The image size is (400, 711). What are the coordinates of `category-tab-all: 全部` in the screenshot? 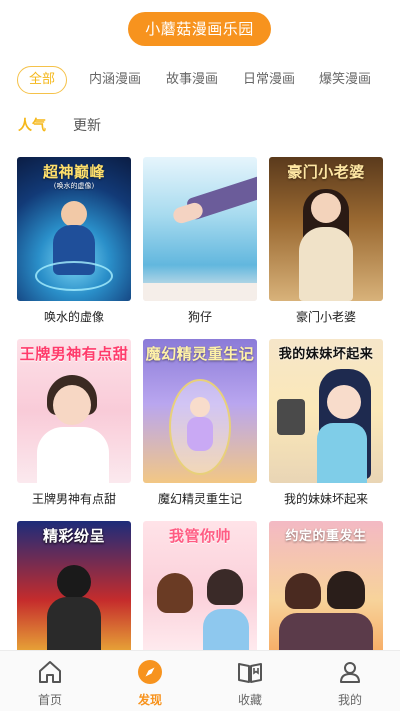 It's located at (42, 80).